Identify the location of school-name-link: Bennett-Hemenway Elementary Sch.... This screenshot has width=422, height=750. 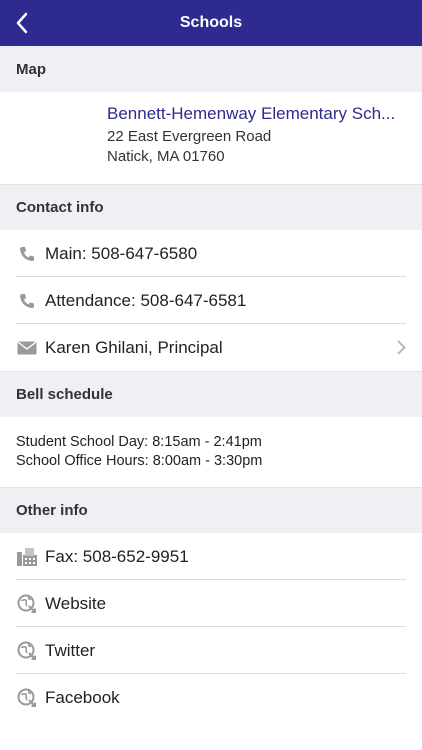
(256, 114).